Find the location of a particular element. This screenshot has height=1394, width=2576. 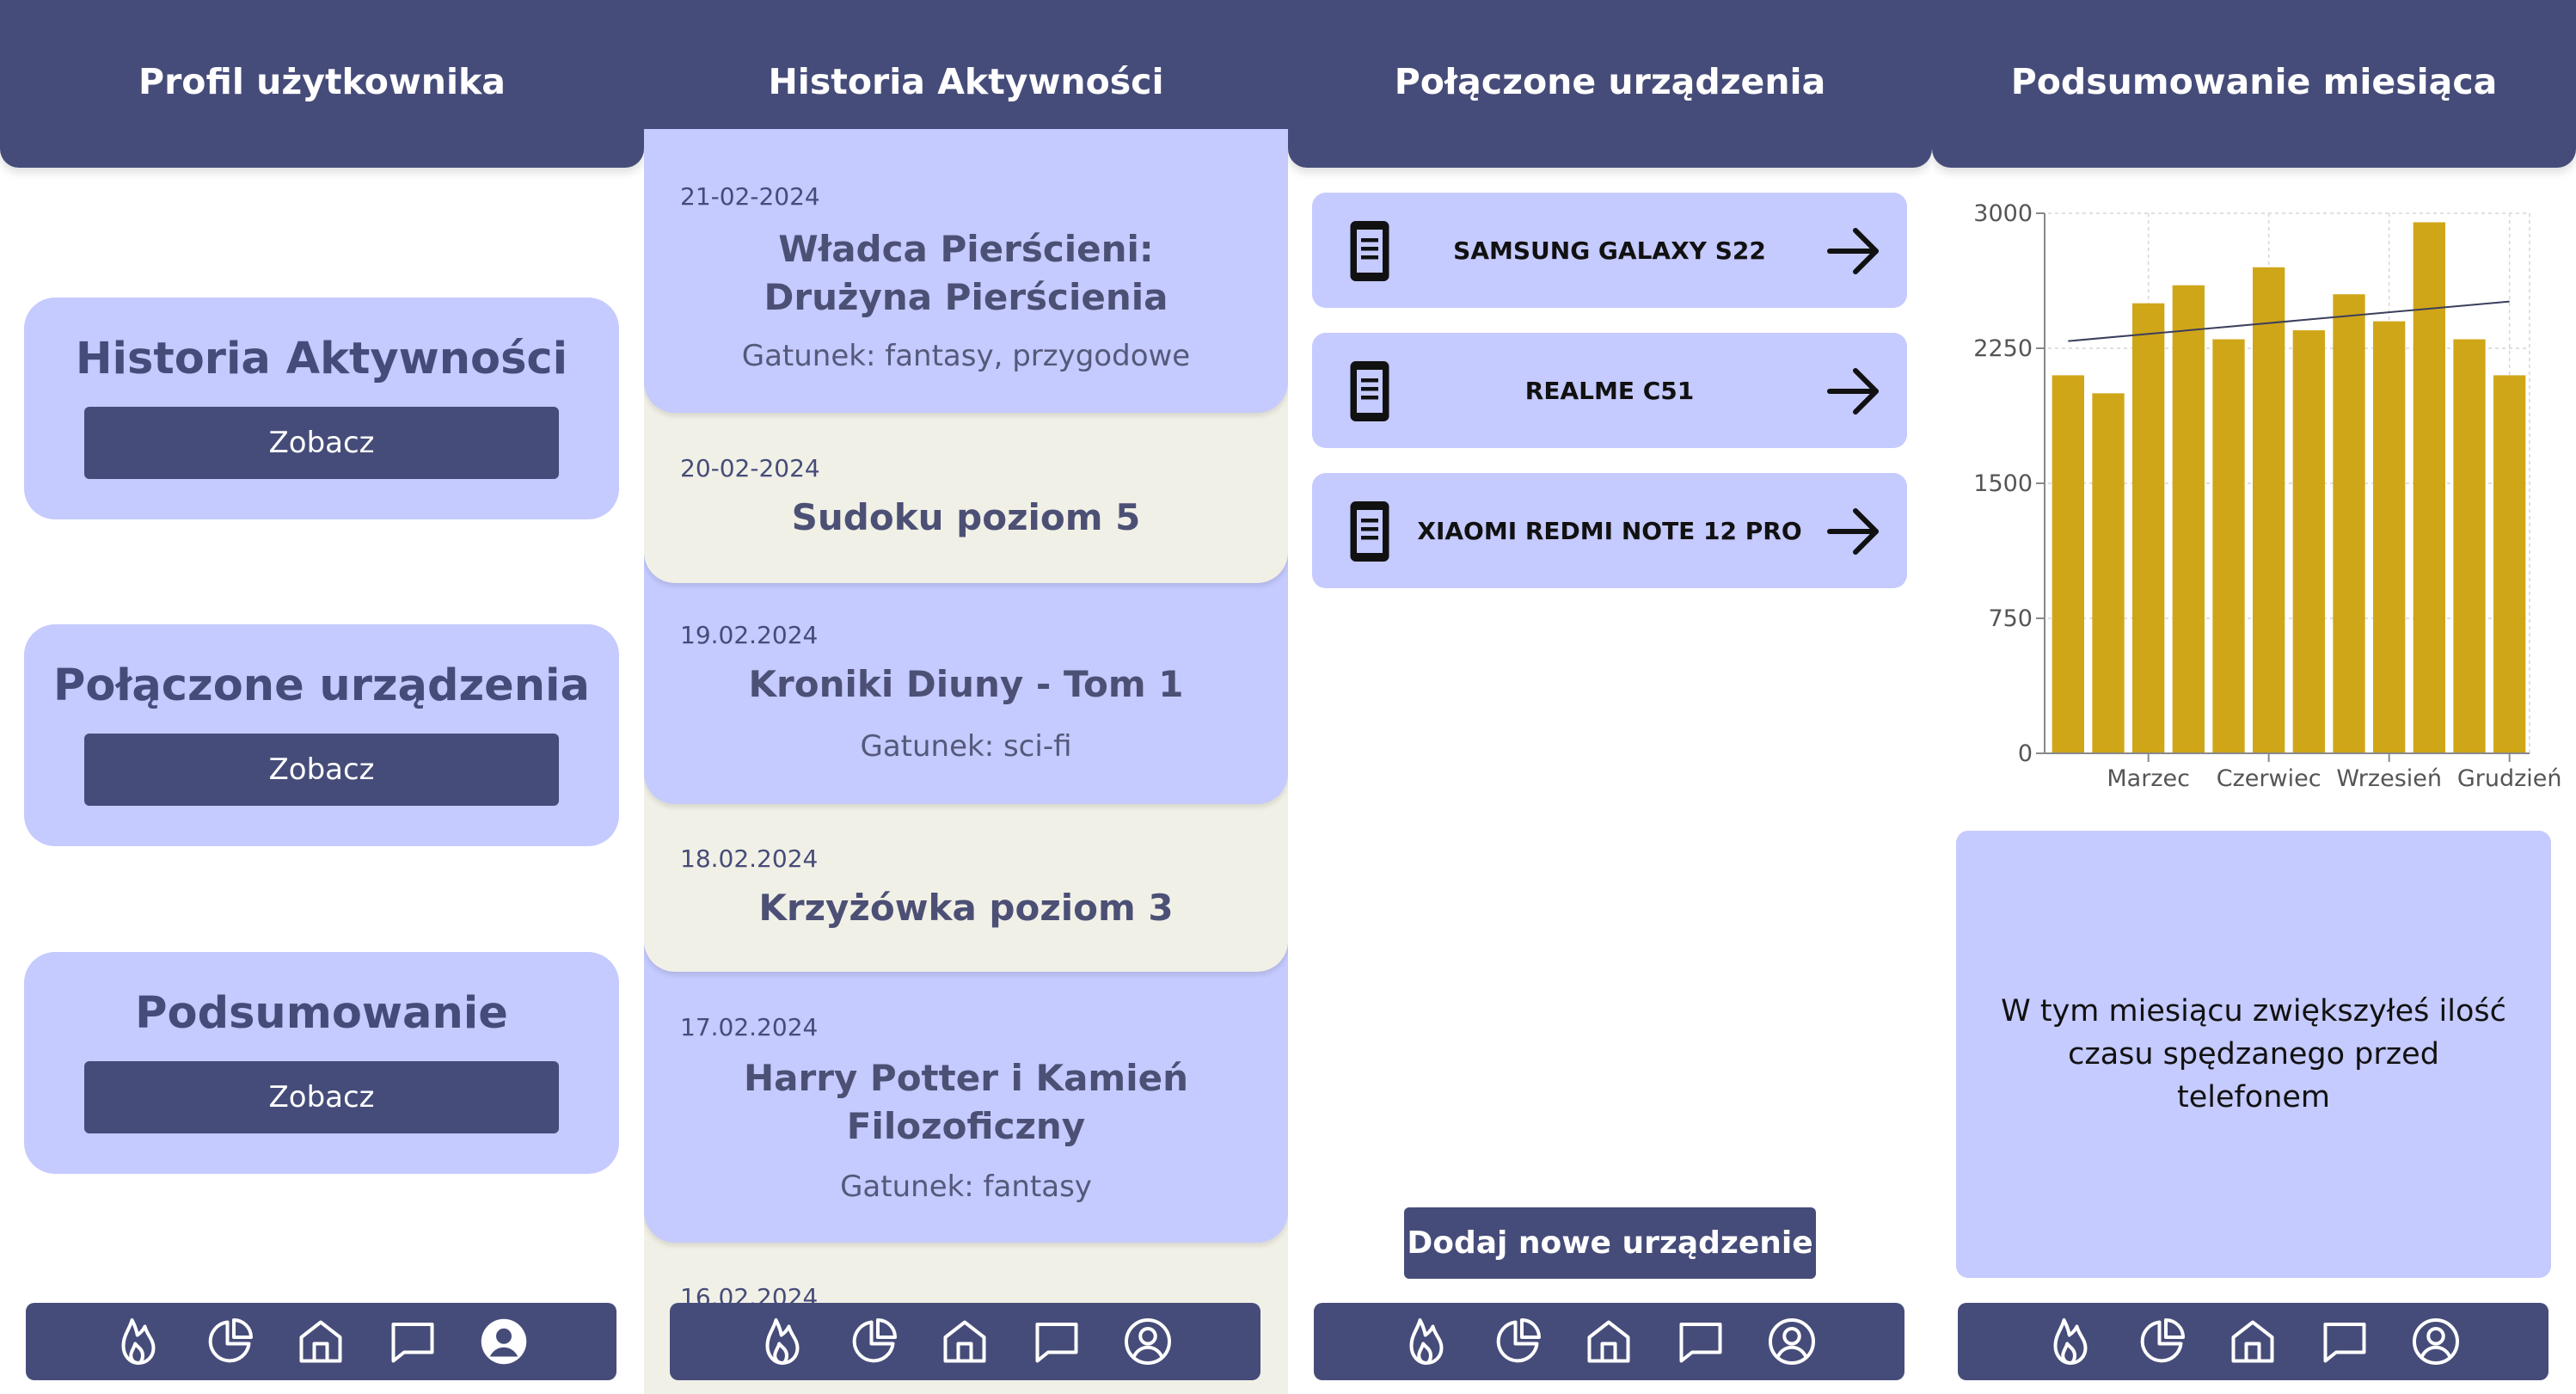

page-title: Historia Aktywności is located at coordinates (966, 81).